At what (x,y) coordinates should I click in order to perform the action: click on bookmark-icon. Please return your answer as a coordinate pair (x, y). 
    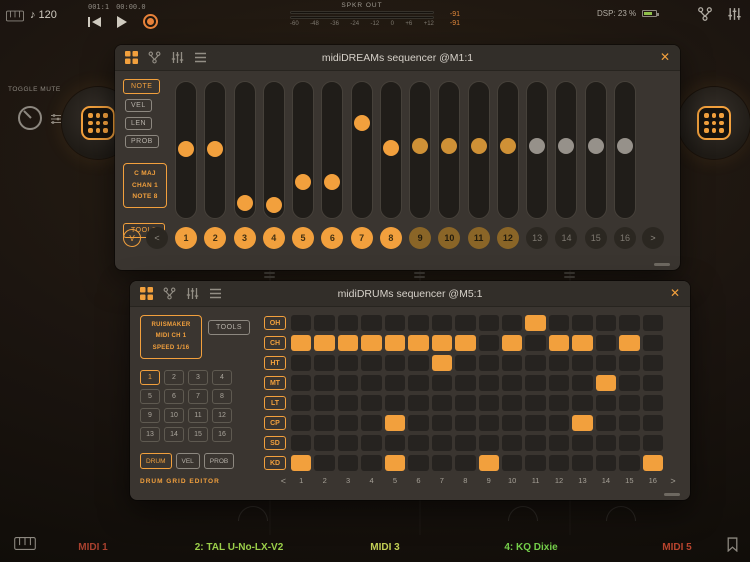
    Looking at the image, I should click on (732, 547).